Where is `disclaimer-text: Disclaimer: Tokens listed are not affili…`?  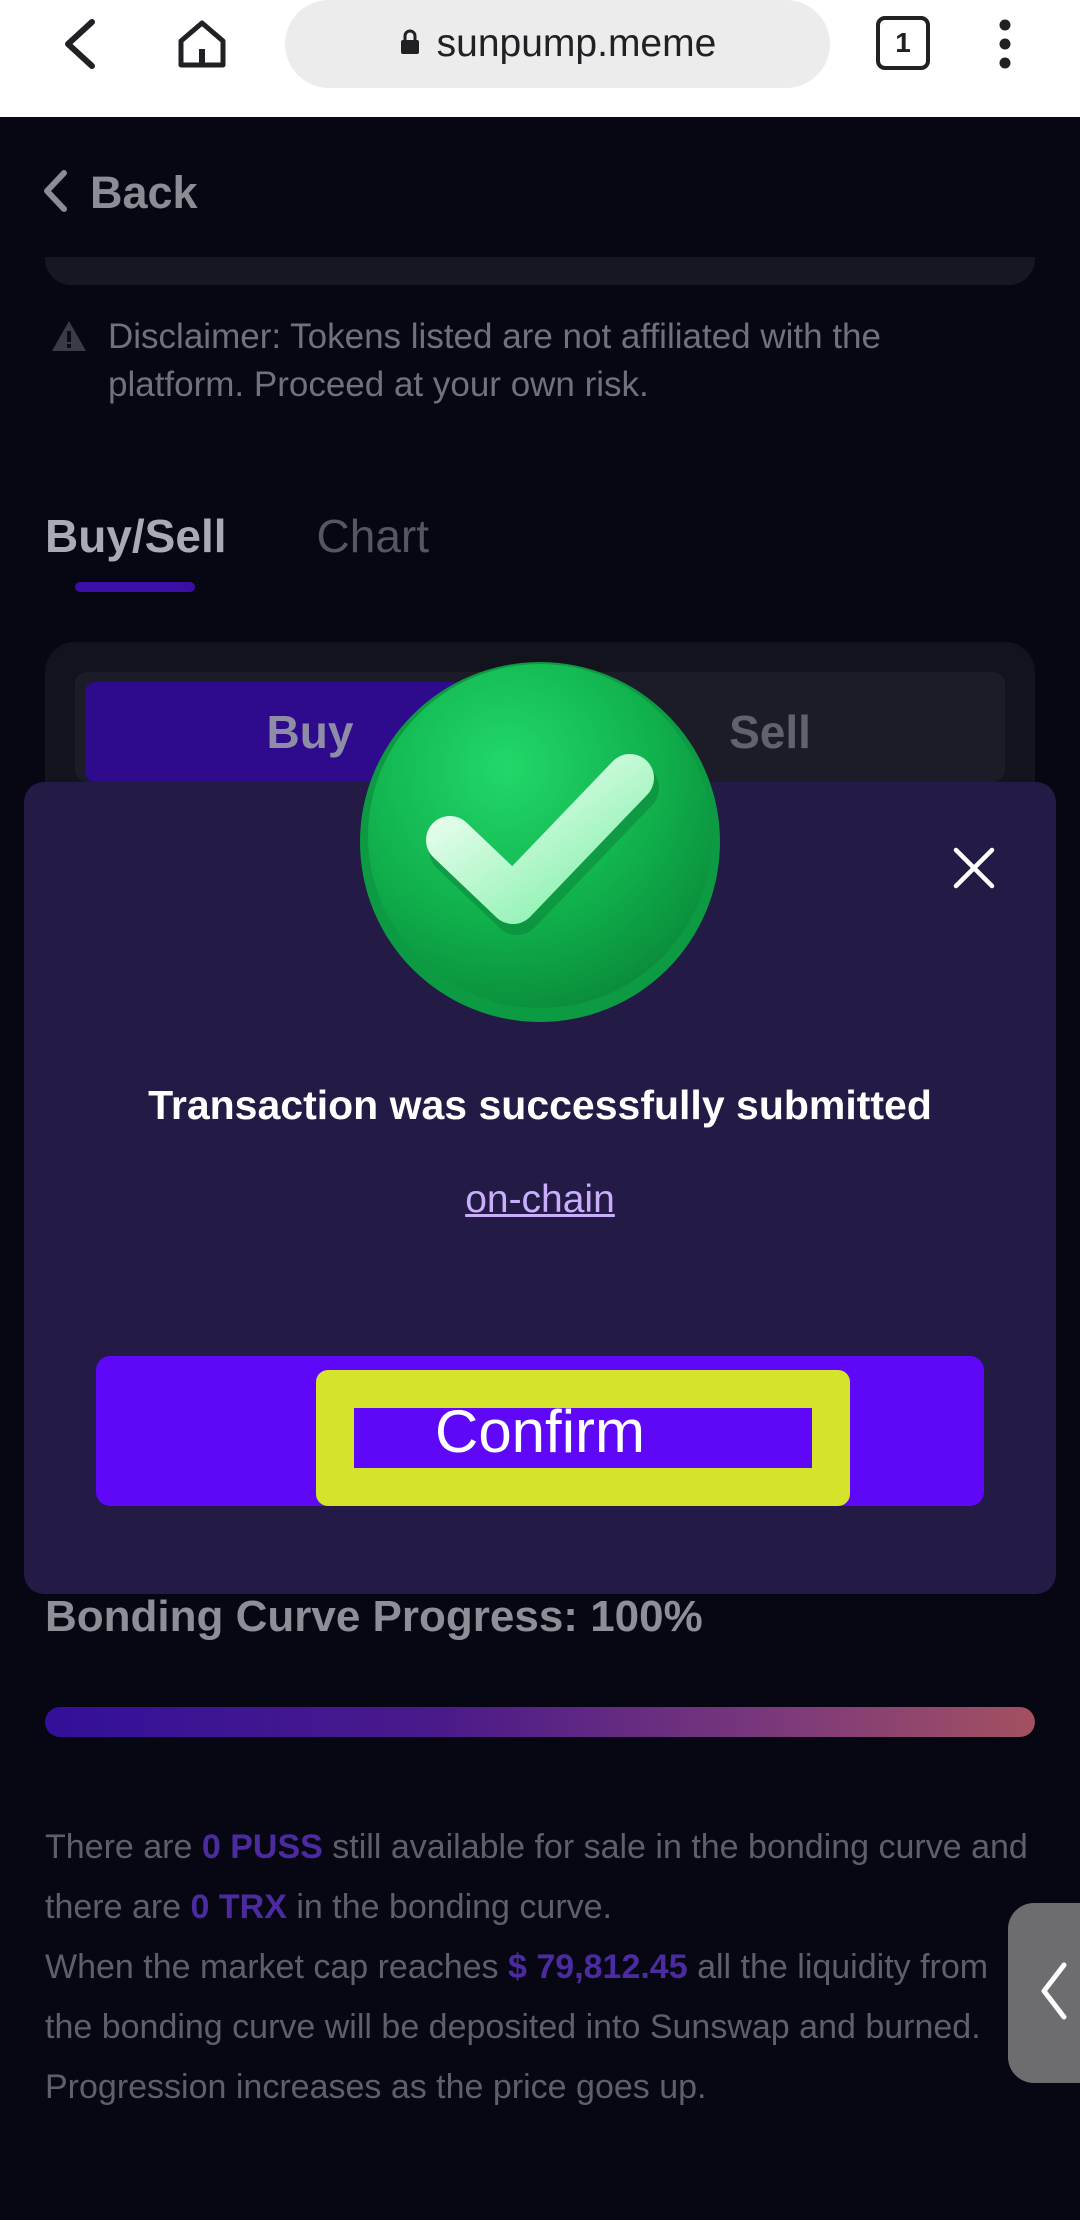 disclaimer-text: Disclaimer: Tokens listed are not affili… is located at coordinates (494, 360).